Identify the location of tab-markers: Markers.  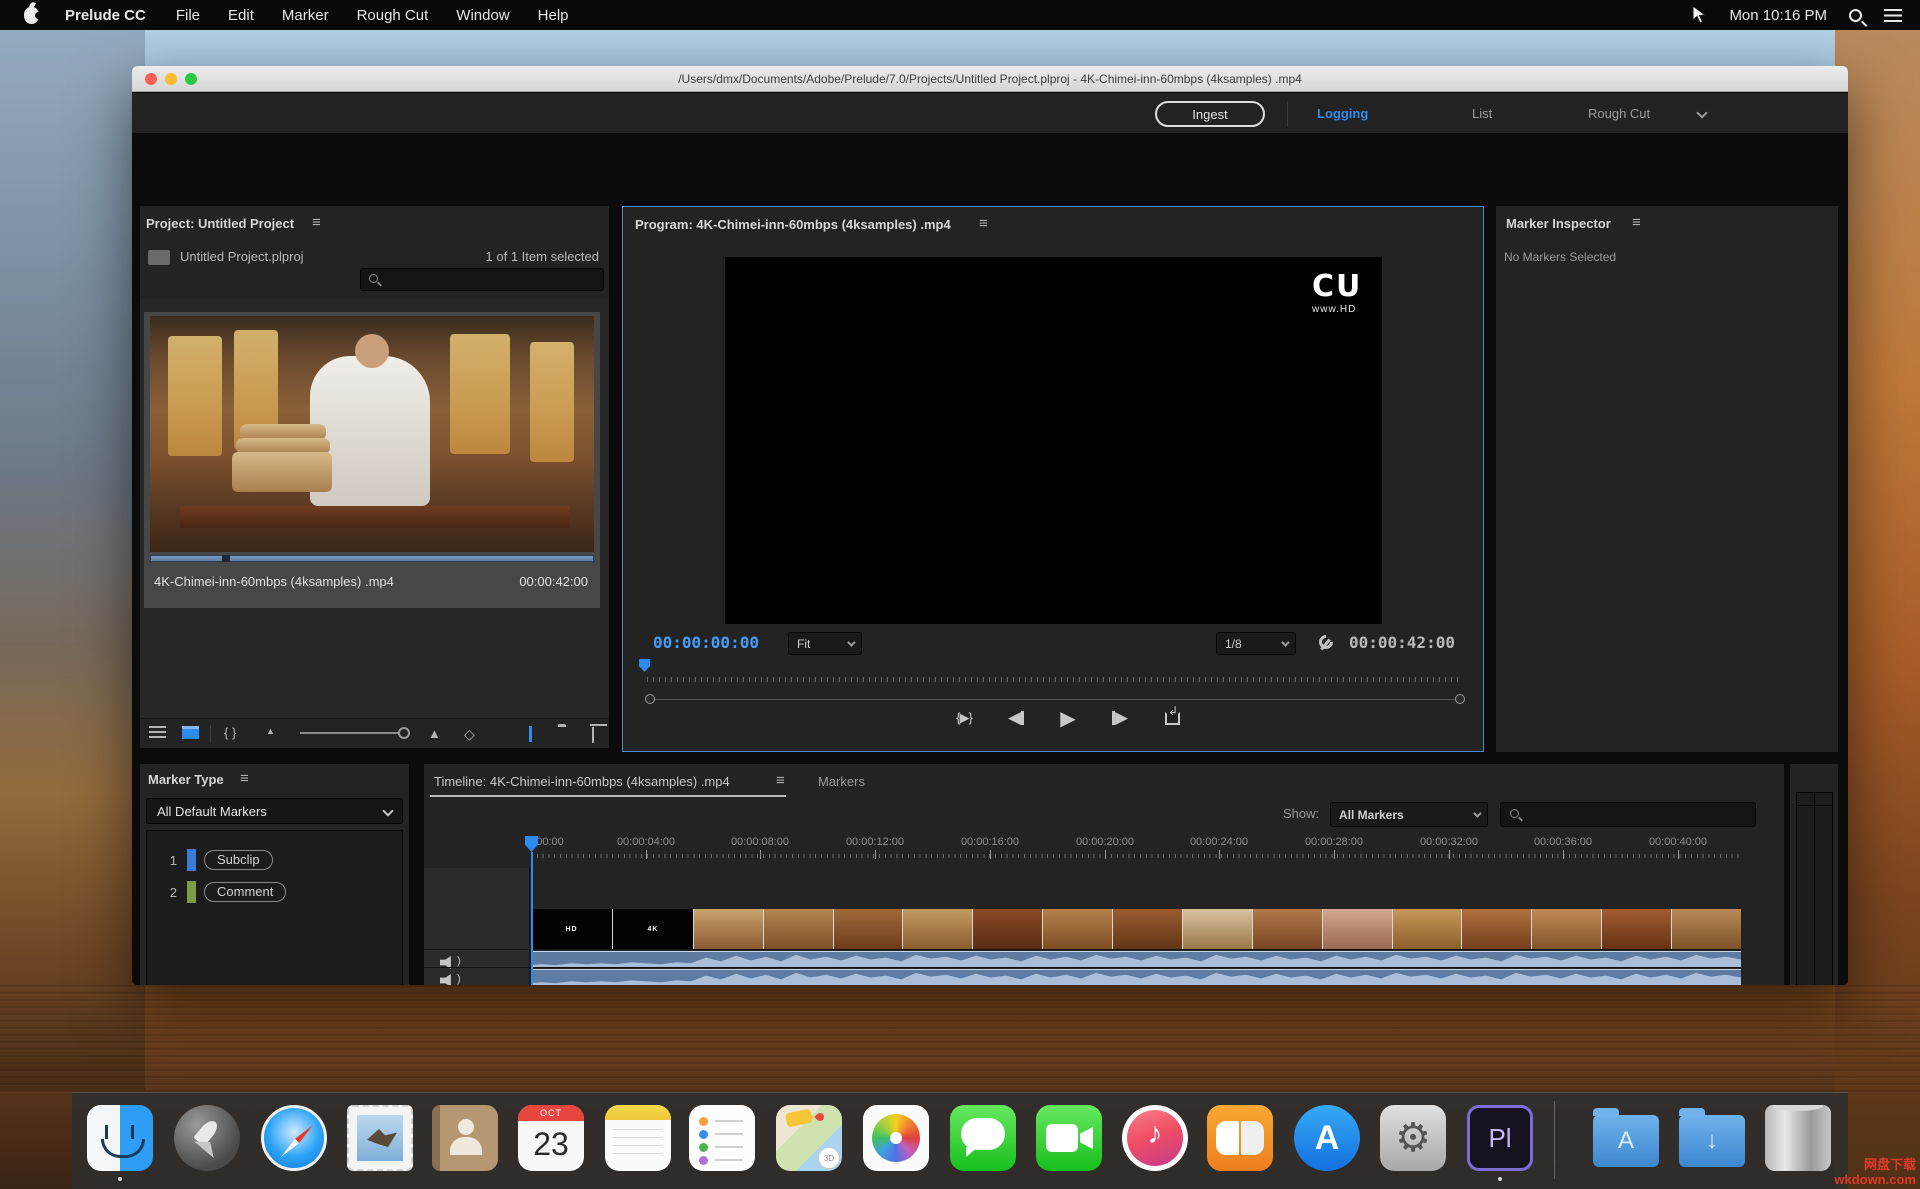
(841, 781).